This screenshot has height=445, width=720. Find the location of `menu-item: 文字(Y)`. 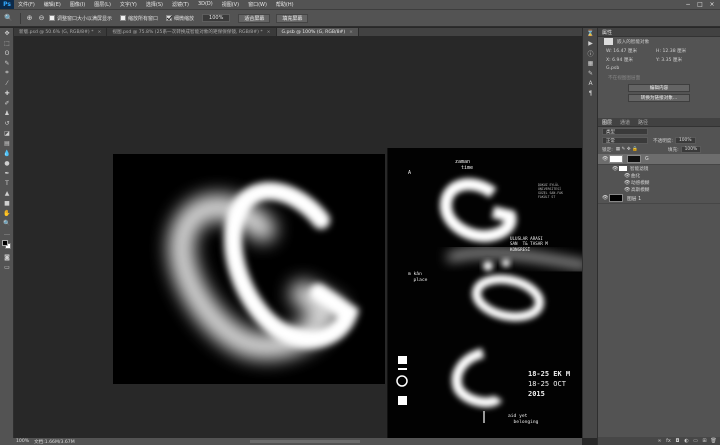

menu-item: 文字(Y) is located at coordinates (128, 4).